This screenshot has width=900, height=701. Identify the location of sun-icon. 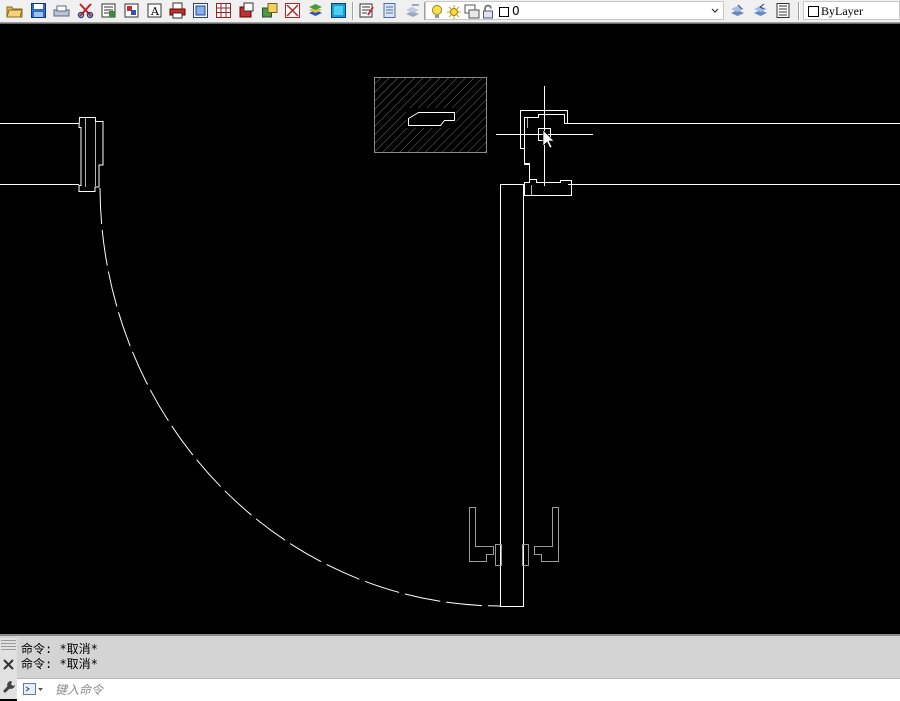
(454, 12).